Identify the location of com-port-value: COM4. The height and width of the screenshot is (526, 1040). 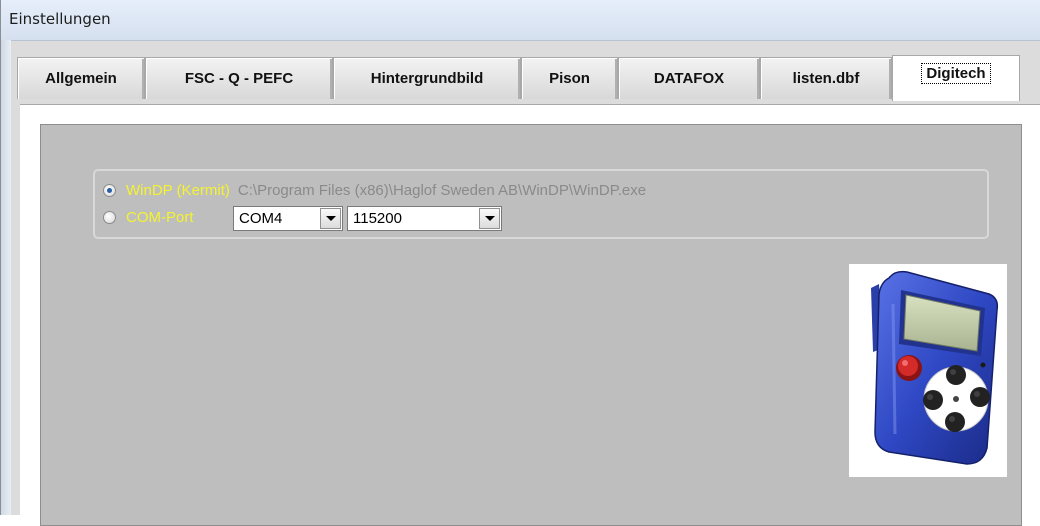
(261, 218).